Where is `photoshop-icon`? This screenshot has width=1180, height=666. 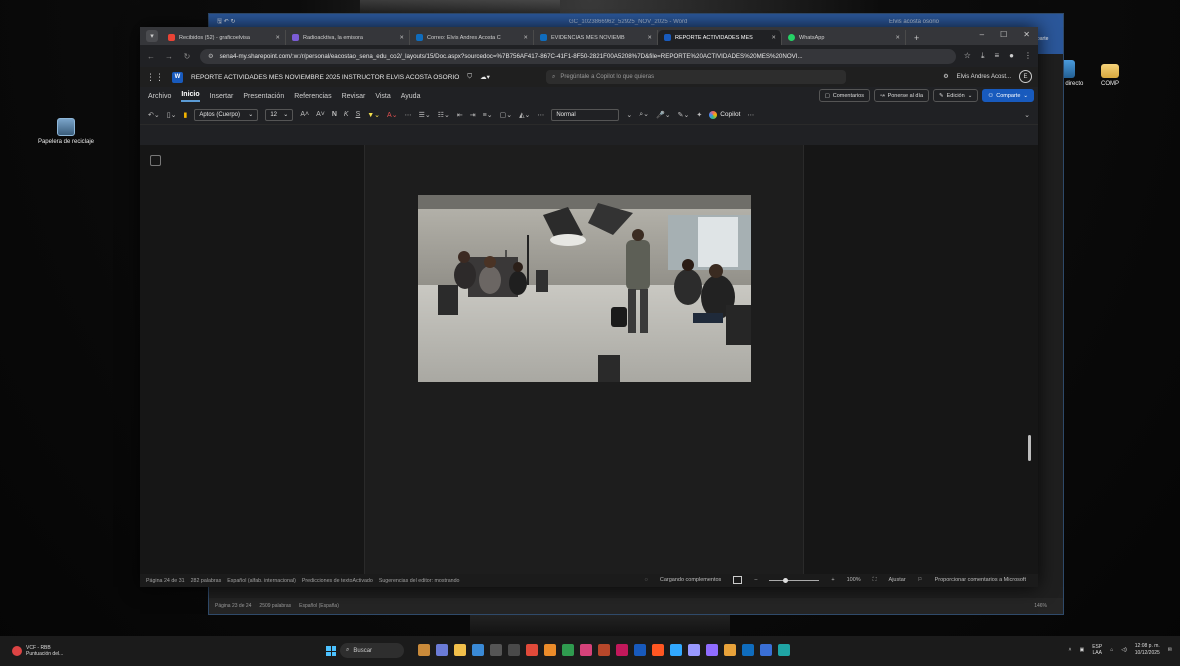 photoshop-icon is located at coordinates (676, 650).